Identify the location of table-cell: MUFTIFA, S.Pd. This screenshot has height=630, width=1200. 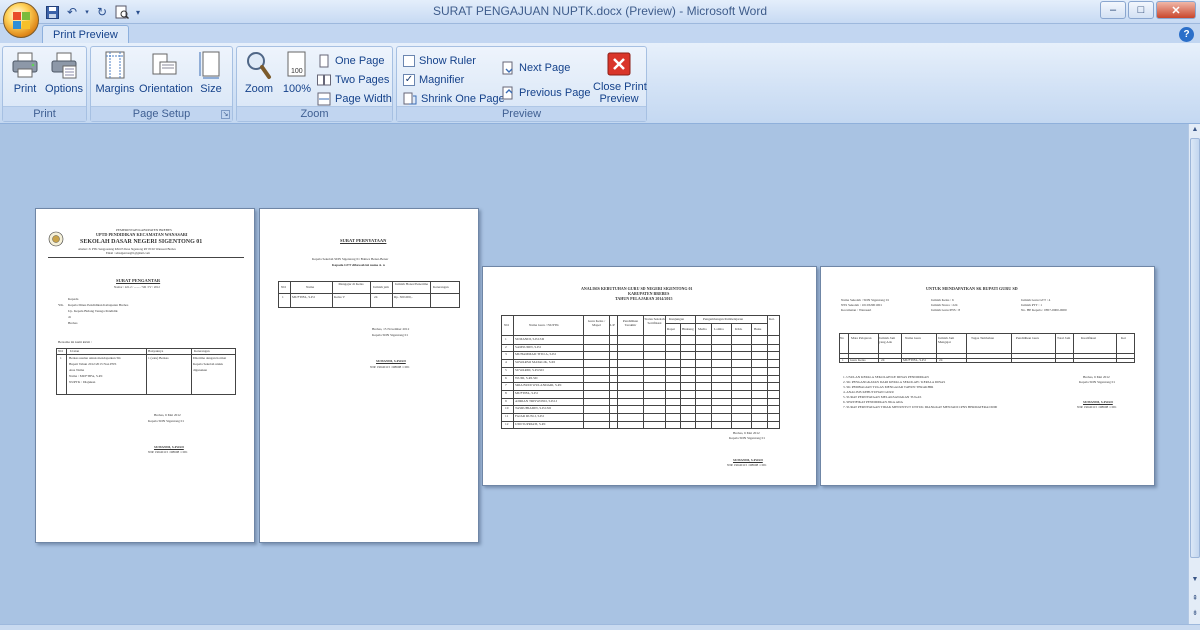
(303, 297).